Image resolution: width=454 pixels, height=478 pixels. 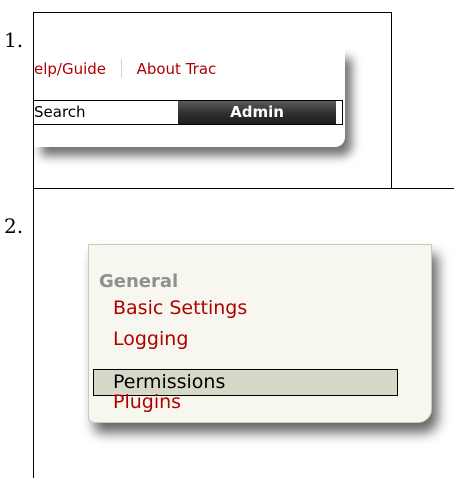 What do you see at coordinates (244, 188) in the screenshot?
I see `table-rule-middle` at bounding box center [244, 188].